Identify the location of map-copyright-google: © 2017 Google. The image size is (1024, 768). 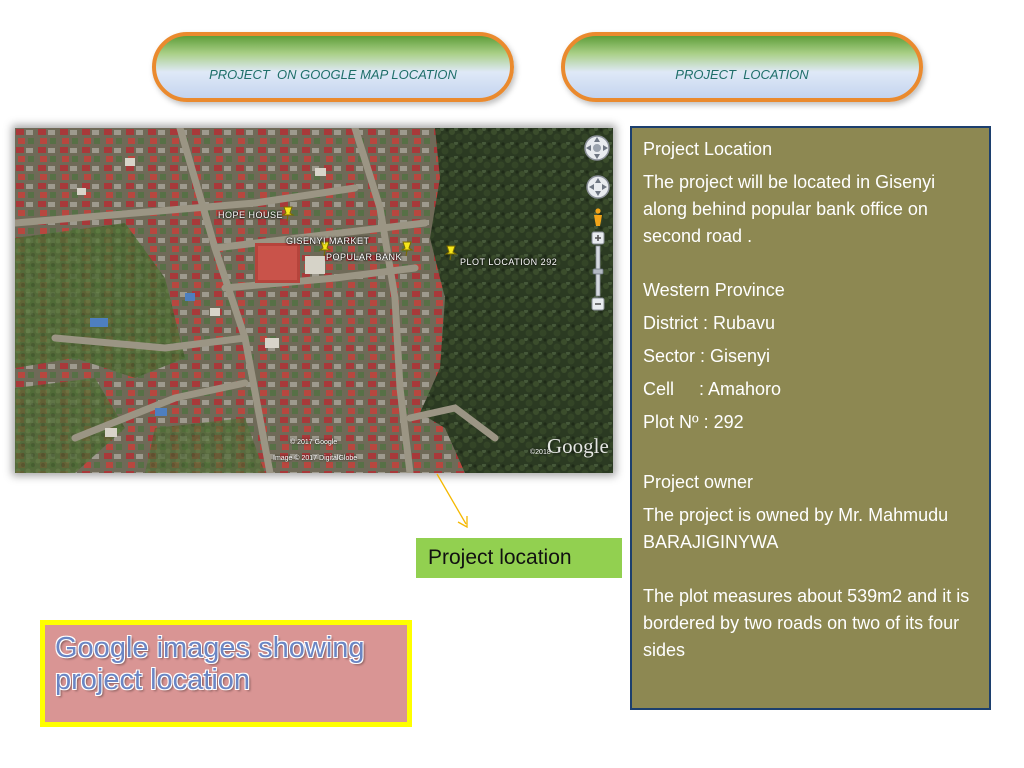
(314, 442).